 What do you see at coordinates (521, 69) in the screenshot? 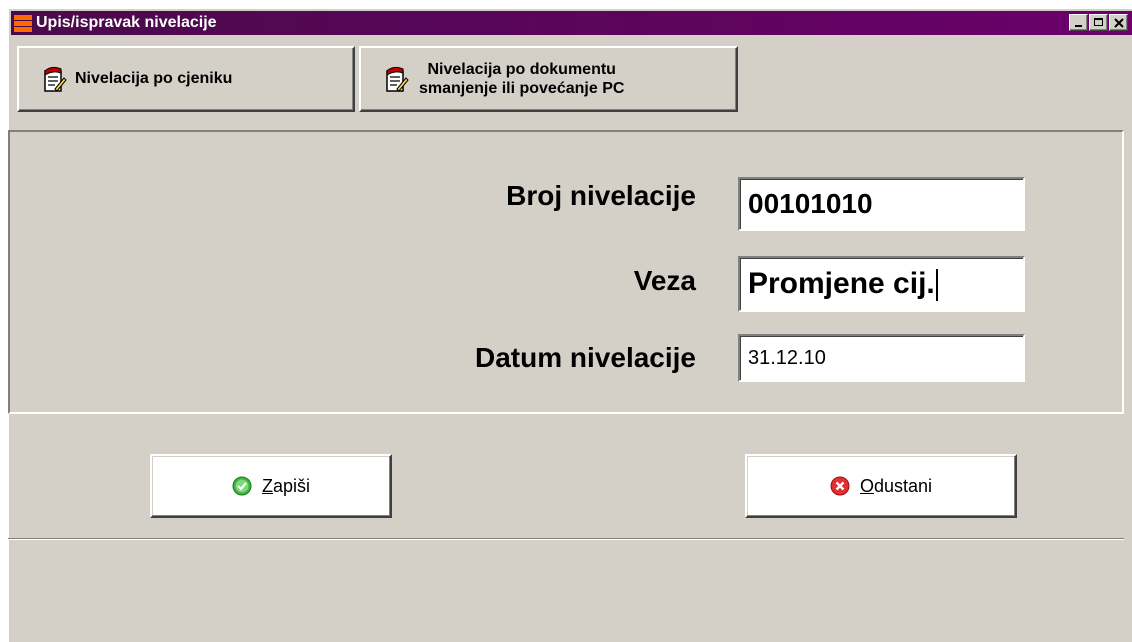
I see `document-leveling-label-line1: Nivelacija po dokumentu` at bounding box center [521, 69].